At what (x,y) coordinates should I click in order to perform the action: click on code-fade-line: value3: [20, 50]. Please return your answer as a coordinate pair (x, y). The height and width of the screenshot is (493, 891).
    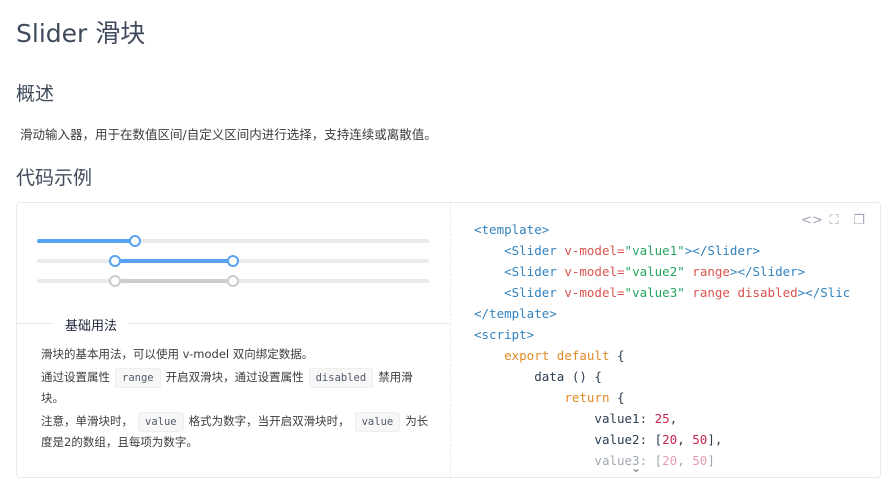
    Looking at the image, I should click on (594, 460).